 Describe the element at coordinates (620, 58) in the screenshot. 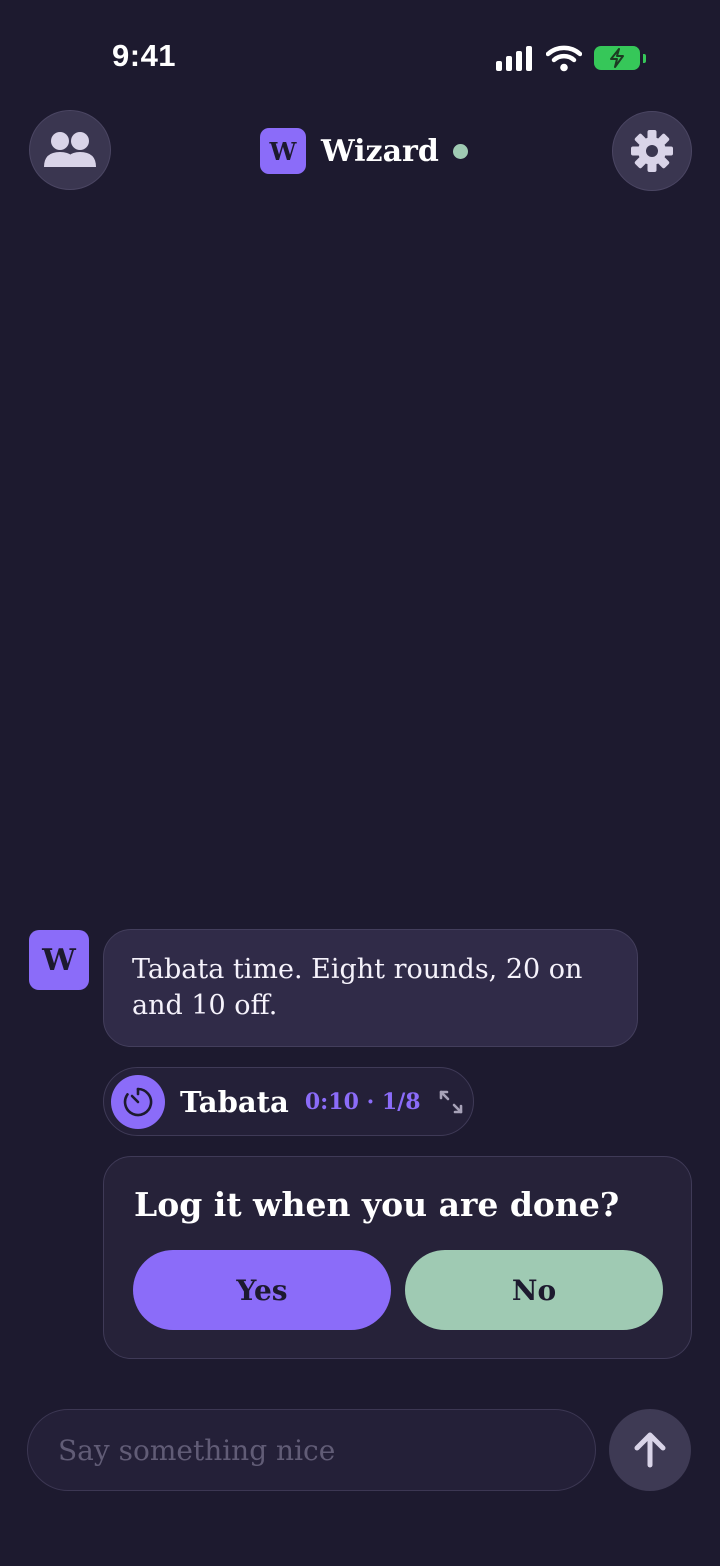

I see `battery-charging-icon` at that location.